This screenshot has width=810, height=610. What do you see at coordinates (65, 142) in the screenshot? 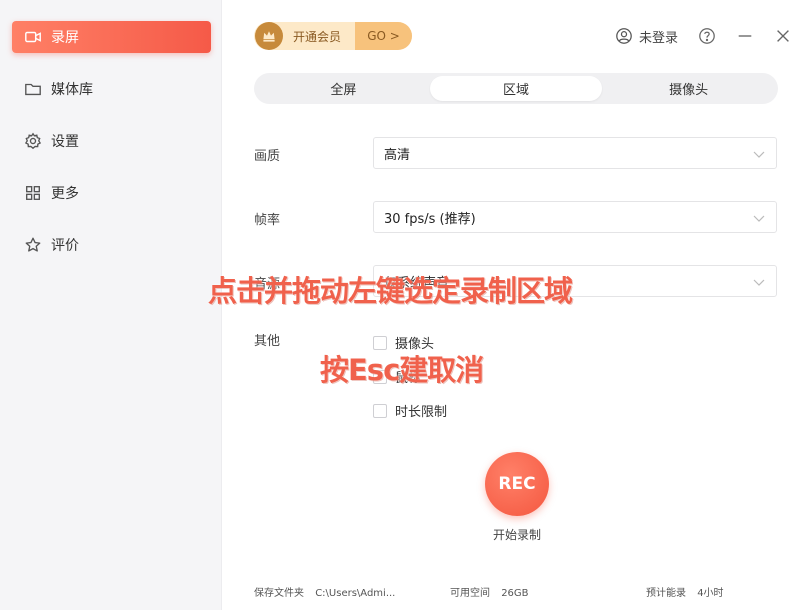
I see `sidebar-item-label: 设置` at bounding box center [65, 142].